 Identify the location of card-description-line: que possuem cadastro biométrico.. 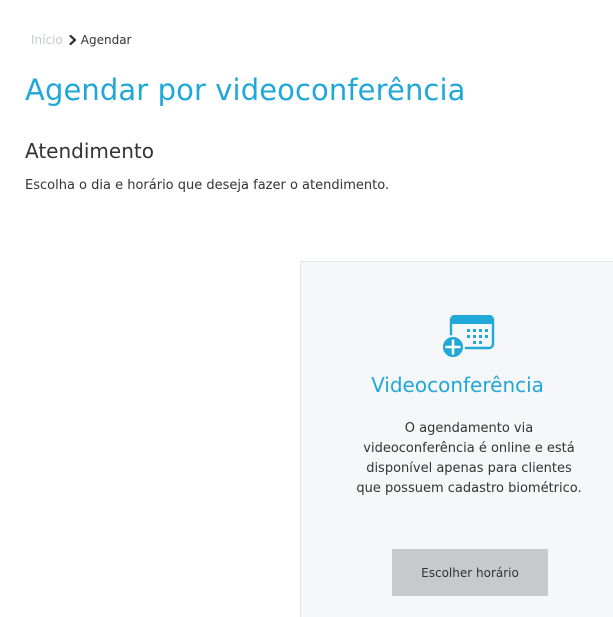
(469, 488).